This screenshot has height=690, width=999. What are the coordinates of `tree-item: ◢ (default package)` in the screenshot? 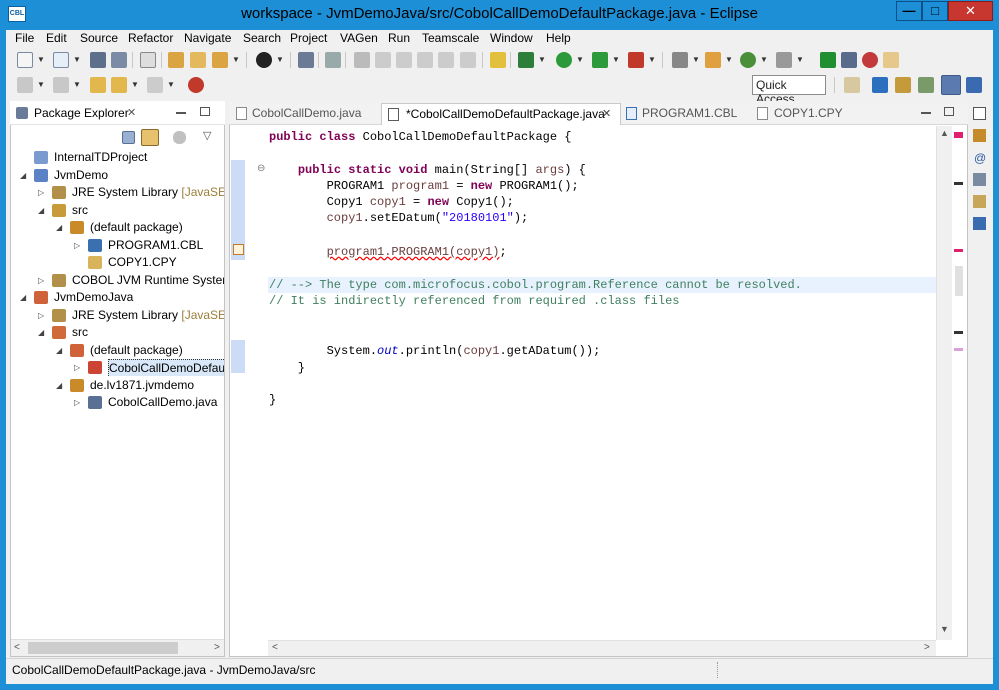 It's located at (140, 350).